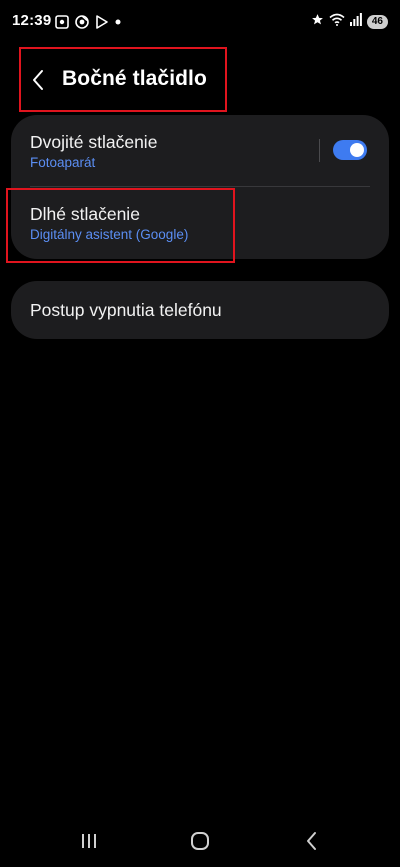 Image resolution: width=400 pixels, height=867 pixels. I want to click on highlight-box-header, so click(123, 79).